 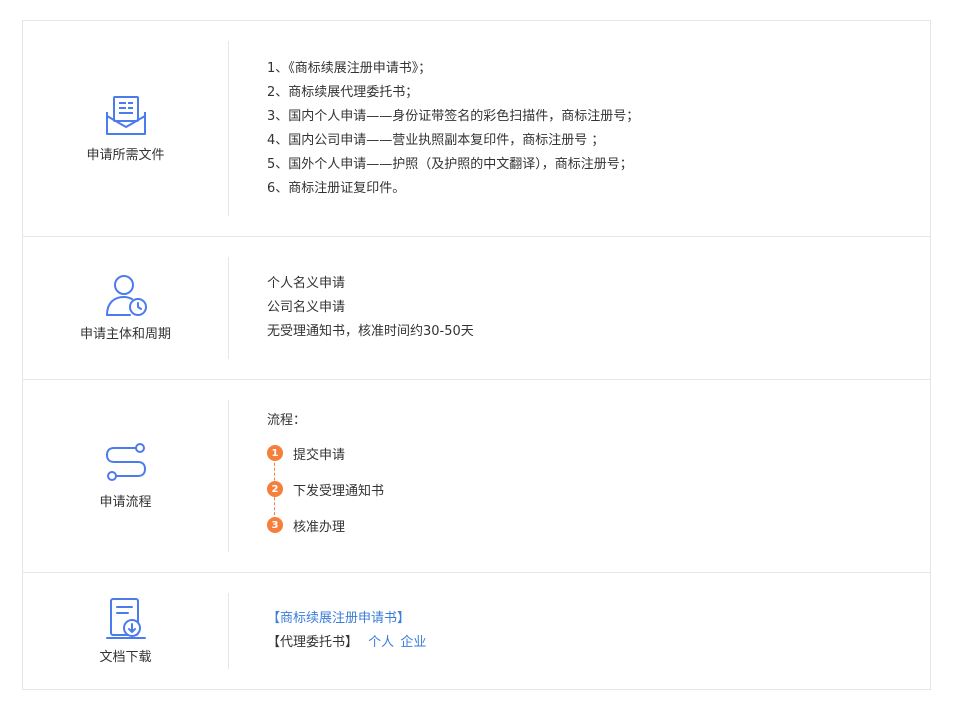 I want to click on download-proxy-company-link: 企业, so click(x=413, y=642).